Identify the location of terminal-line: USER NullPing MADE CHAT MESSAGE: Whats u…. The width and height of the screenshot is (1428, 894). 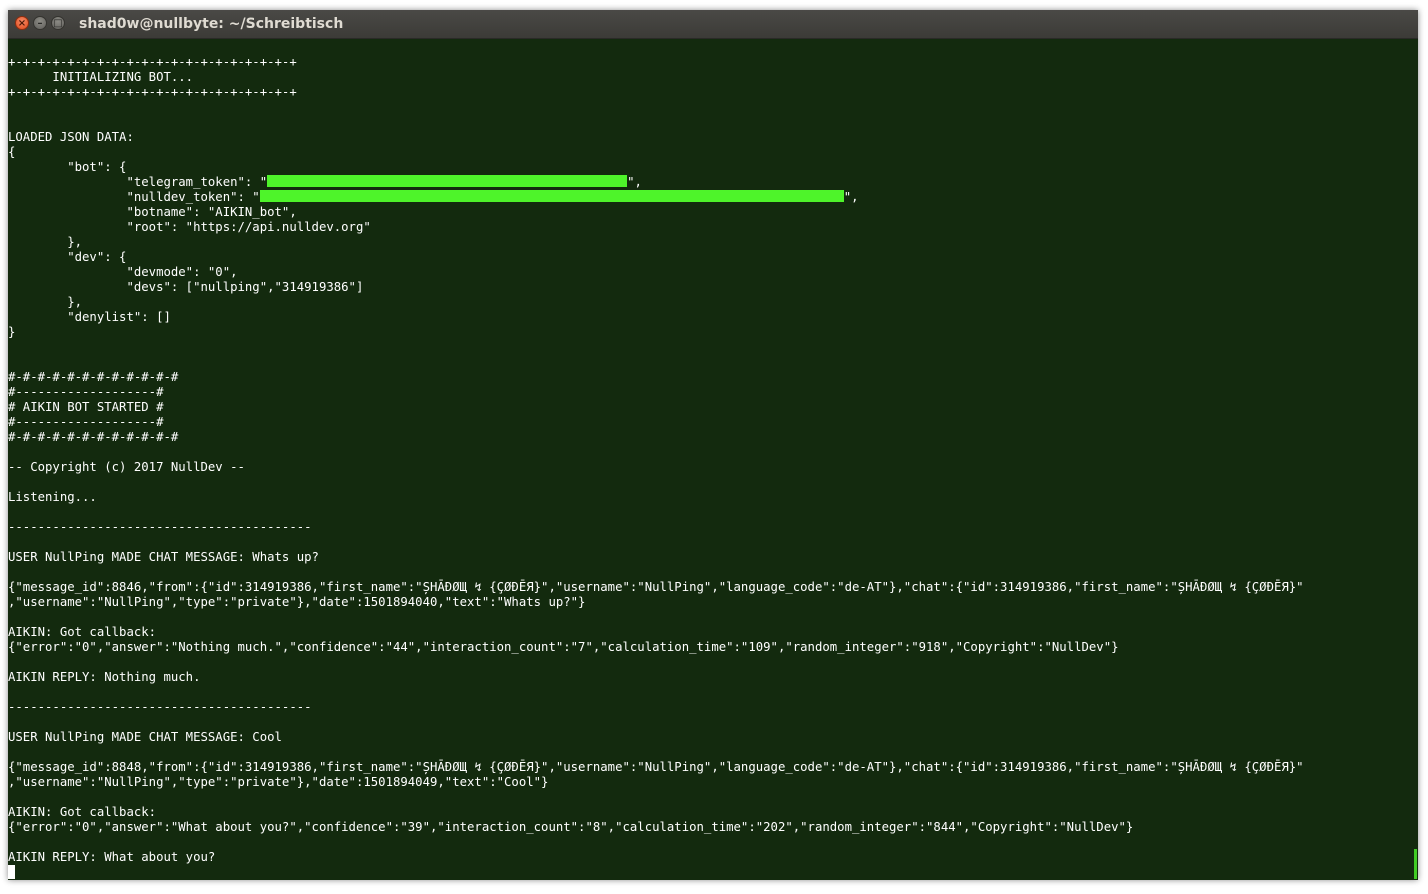
(163, 557).